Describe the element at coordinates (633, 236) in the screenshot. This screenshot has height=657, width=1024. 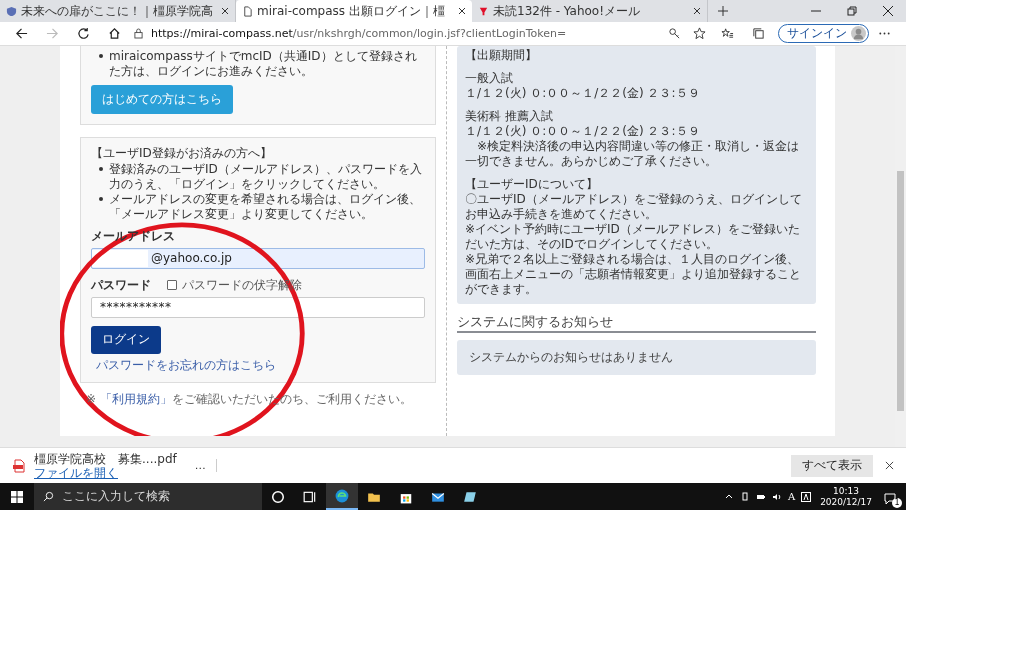
I see `info-text: ※イベント予約時にユーザID（メールアドレス）をご登録いただいた方は、そのIDでログインしてください。` at that location.